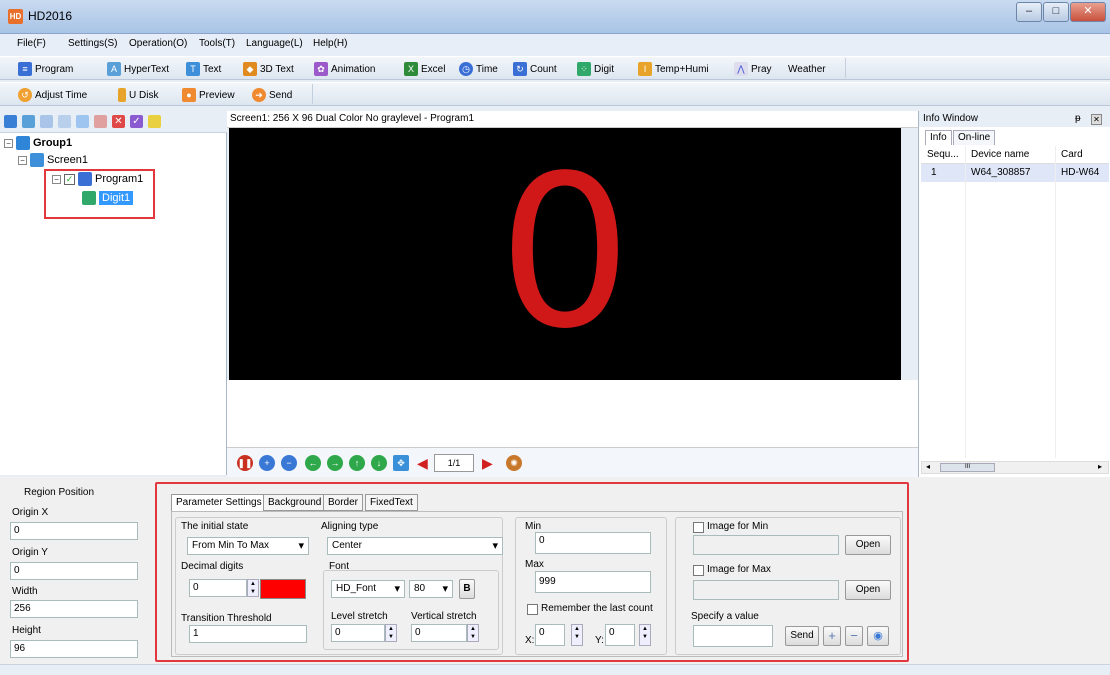 The image size is (1110, 675). I want to click on remember-checkbox, so click(532, 609).